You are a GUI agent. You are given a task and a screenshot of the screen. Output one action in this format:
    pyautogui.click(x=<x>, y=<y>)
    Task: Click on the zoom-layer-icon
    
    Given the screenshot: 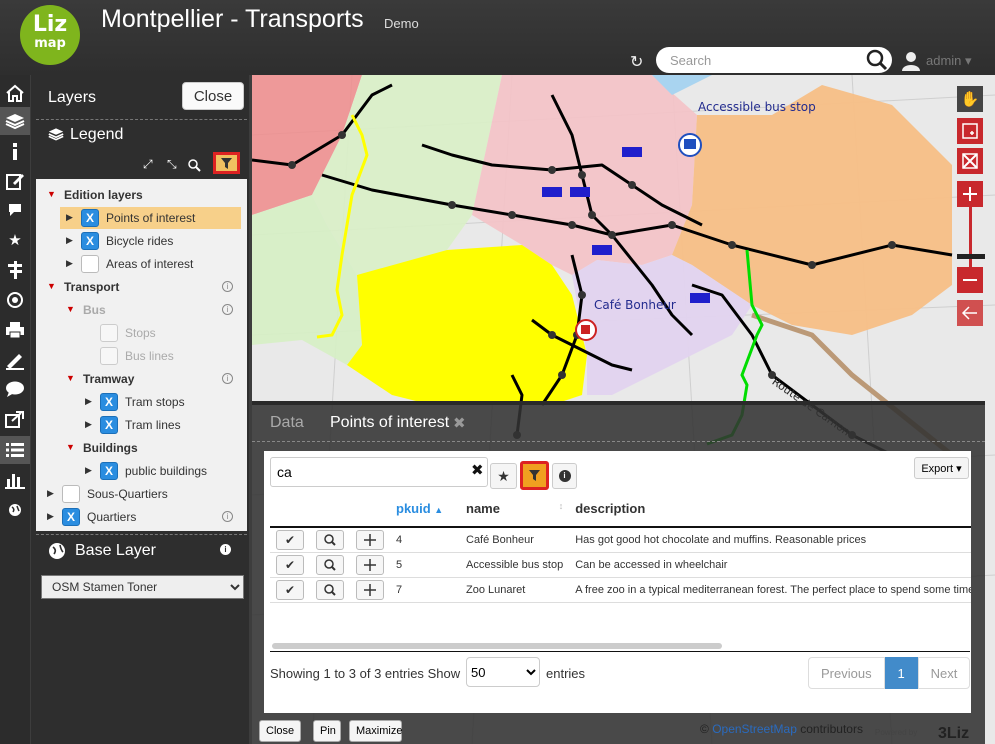 What is the action you would take?
    pyautogui.click(x=194, y=165)
    